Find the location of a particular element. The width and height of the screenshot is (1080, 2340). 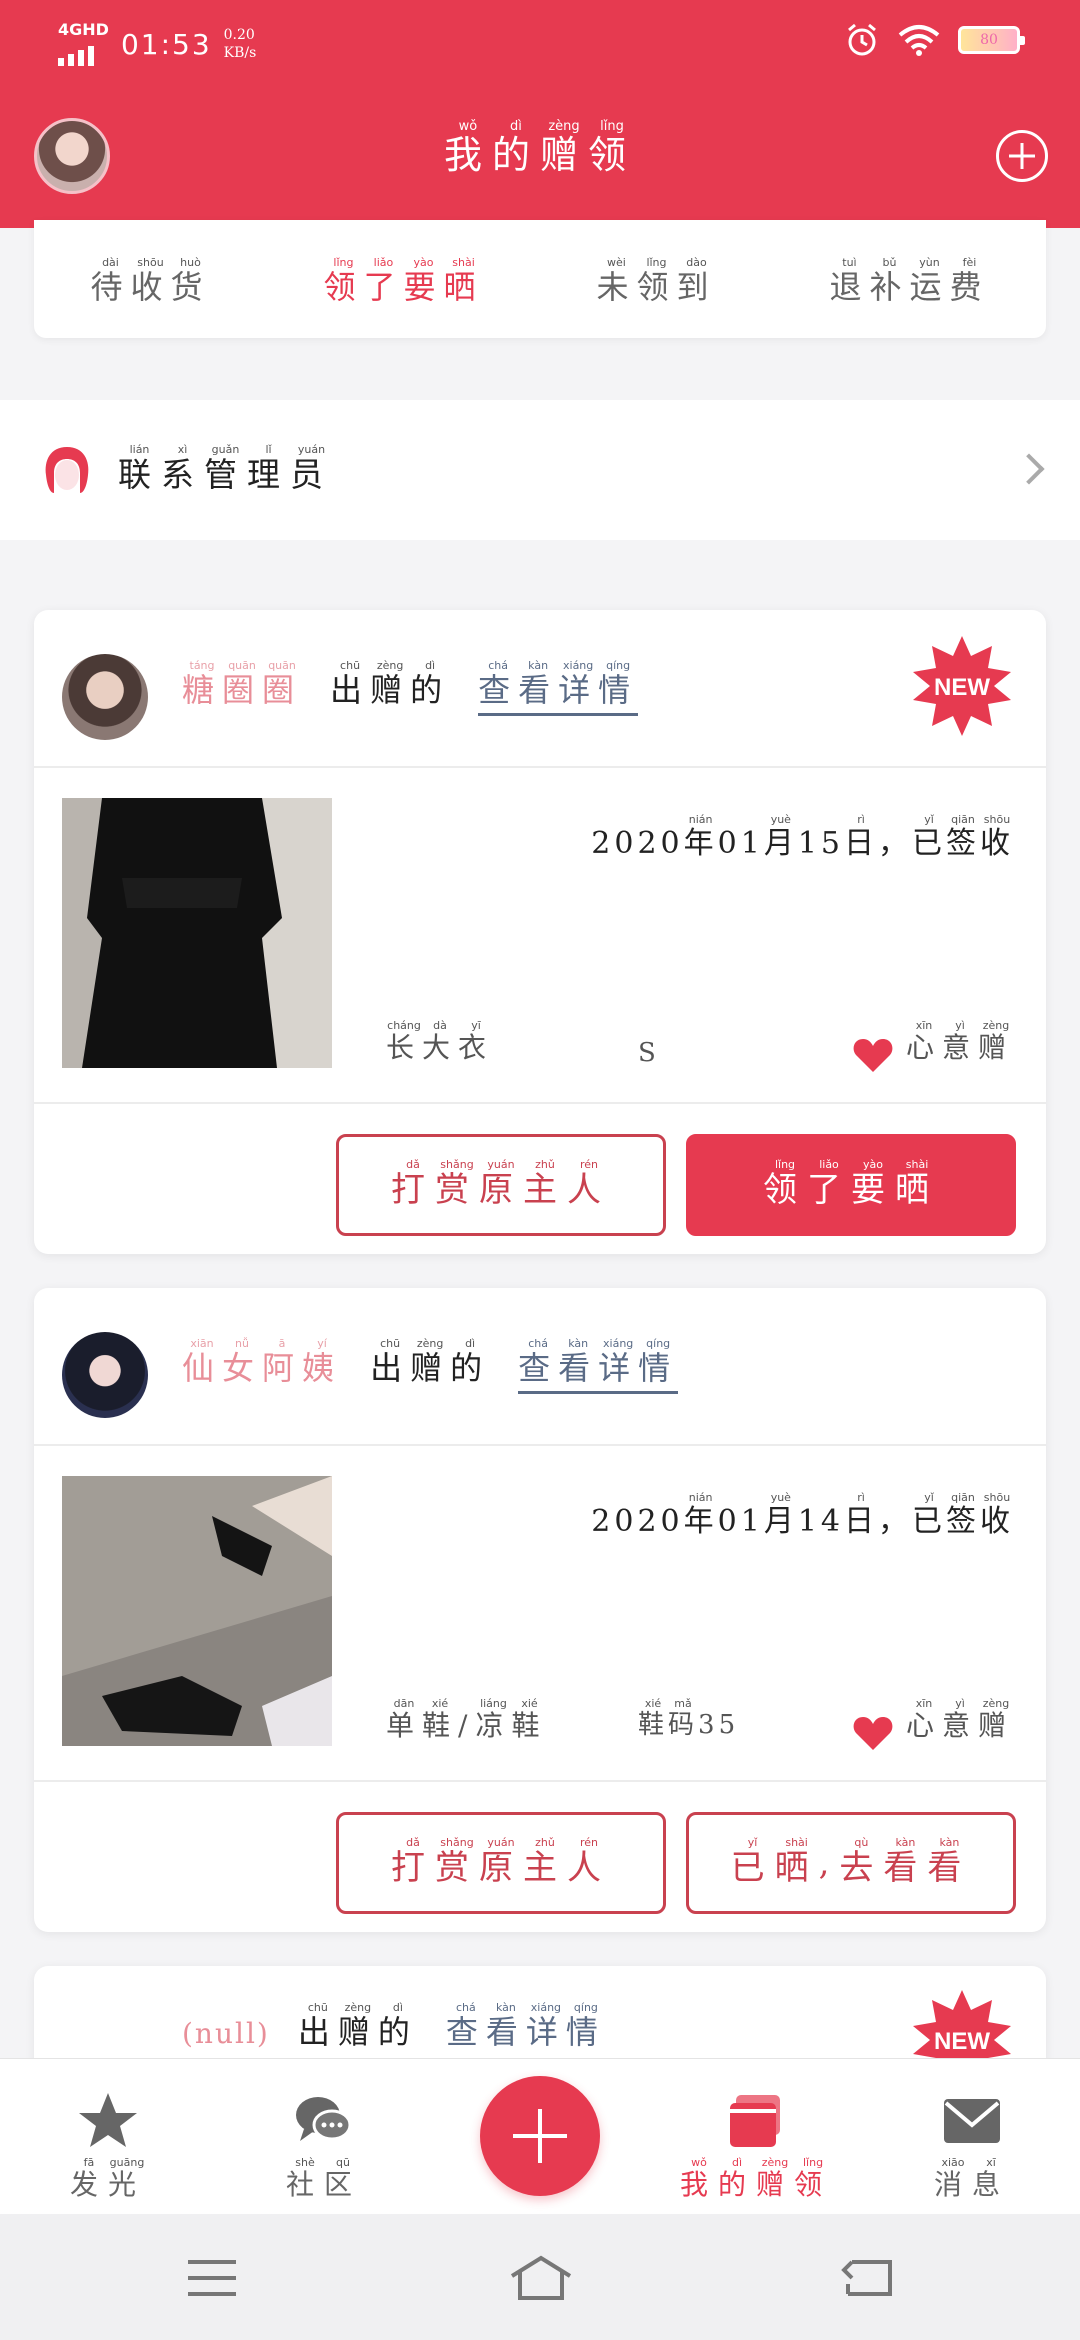

publish-fab-button is located at coordinates (540, 2136).